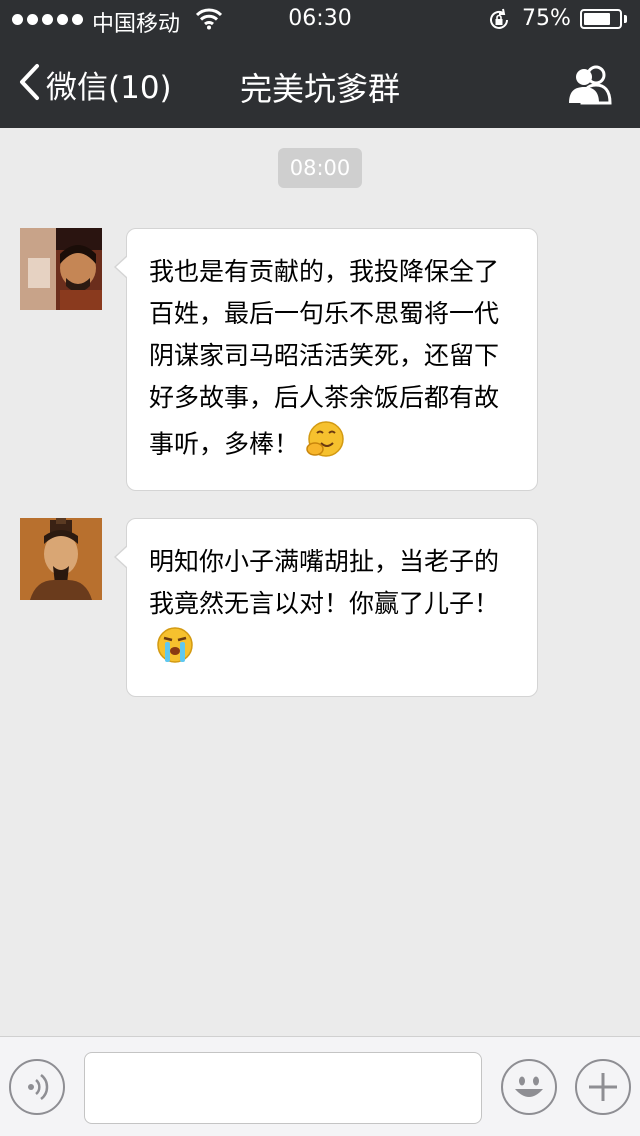 Image resolution: width=640 pixels, height=1136 pixels. I want to click on message-text: 明知你小子满嘴胡扯，当老子的我竟然无言以对！你赢了儿子！, so click(324, 582).